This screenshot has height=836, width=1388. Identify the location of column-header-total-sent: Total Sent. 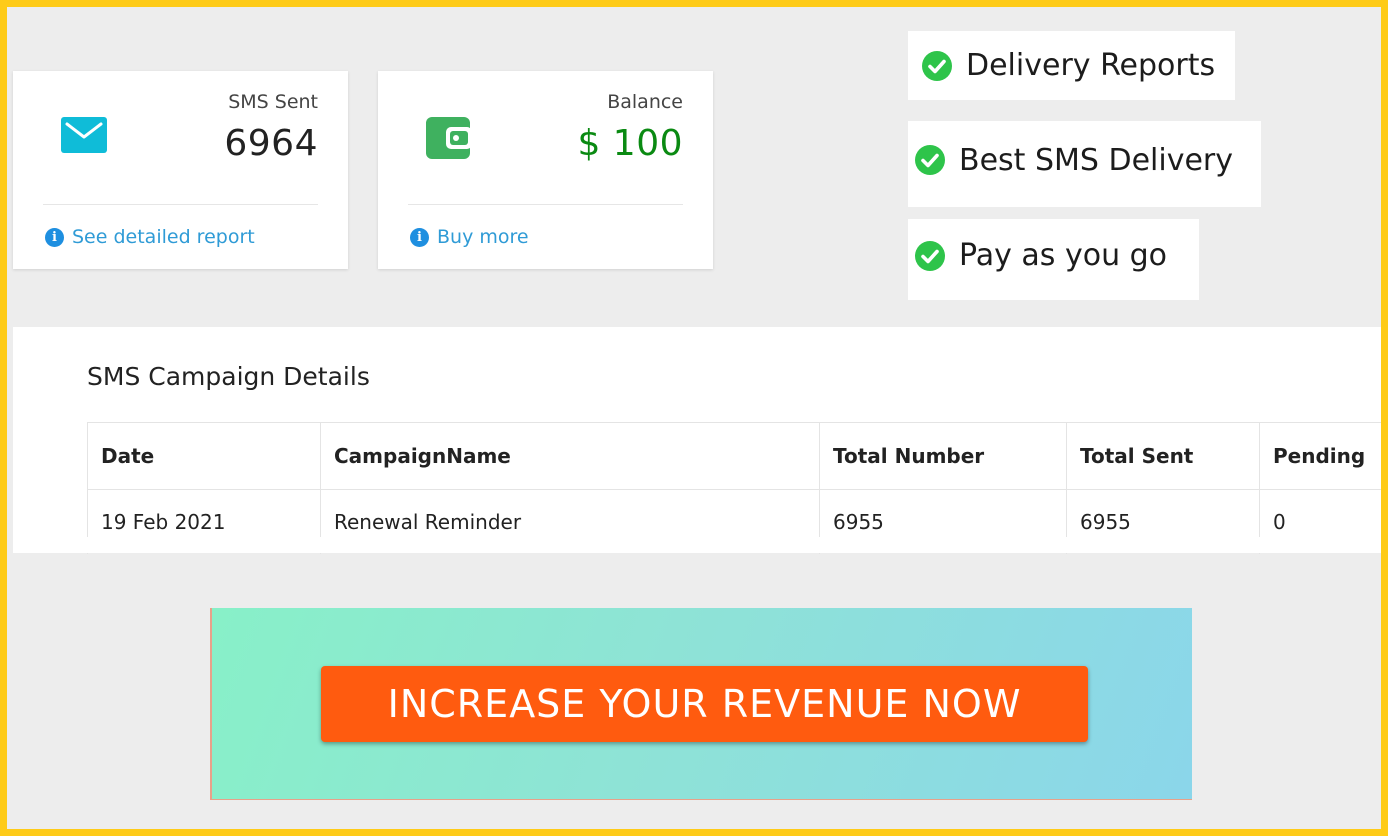
(1163, 456).